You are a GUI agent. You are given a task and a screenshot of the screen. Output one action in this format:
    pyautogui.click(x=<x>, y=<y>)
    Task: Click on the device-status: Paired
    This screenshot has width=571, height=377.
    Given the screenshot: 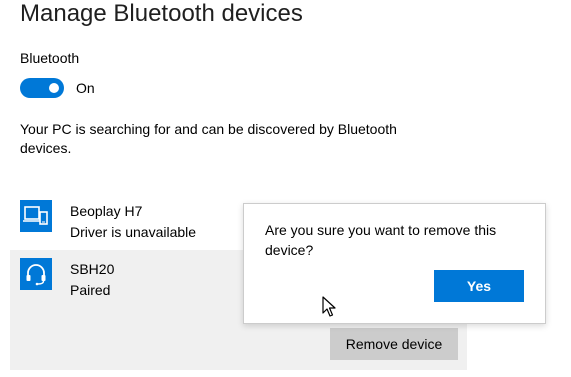 What is the action you would take?
    pyautogui.click(x=90, y=290)
    